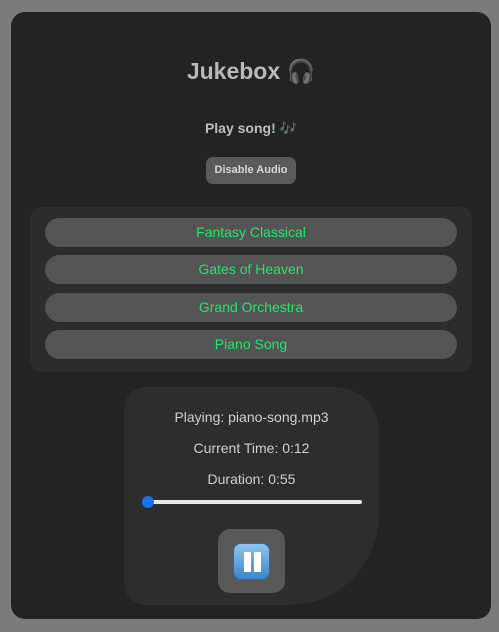 This screenshot has width=499, height=632. Describe the element at coordinates (251, 71) in the screenshot. I see `page-title: Jukebox 🎧` at that location.